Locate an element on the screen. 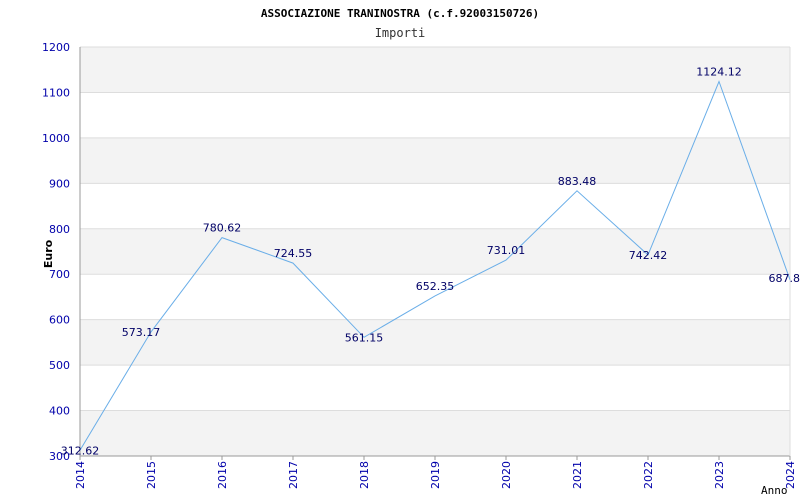  x-tick-label: 2015 is located at coordinates (151, 475).